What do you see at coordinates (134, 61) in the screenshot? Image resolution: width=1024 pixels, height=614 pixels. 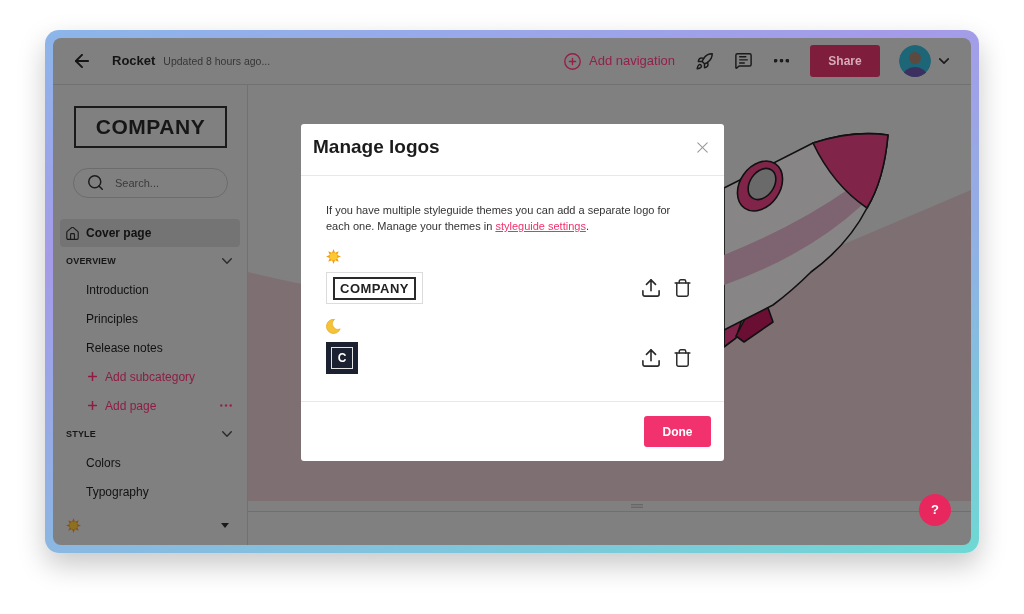 I see `page-title: Rocket` at bounding box center [134, 61].